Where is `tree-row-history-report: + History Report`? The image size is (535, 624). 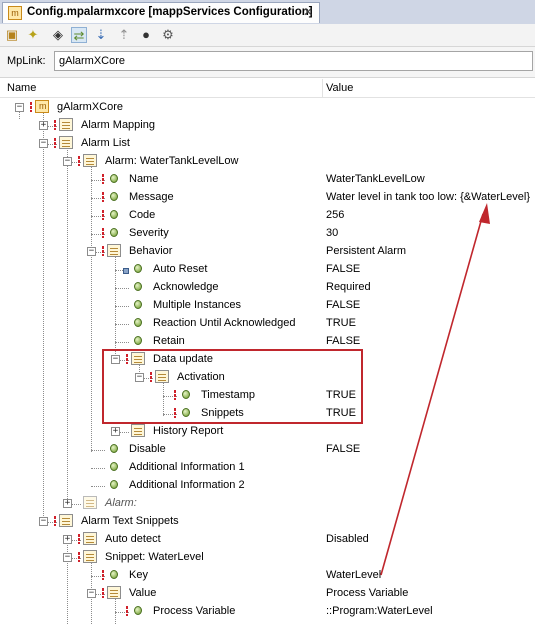
tree-row-history-report: + History Report is located at coordinates (267, 432).